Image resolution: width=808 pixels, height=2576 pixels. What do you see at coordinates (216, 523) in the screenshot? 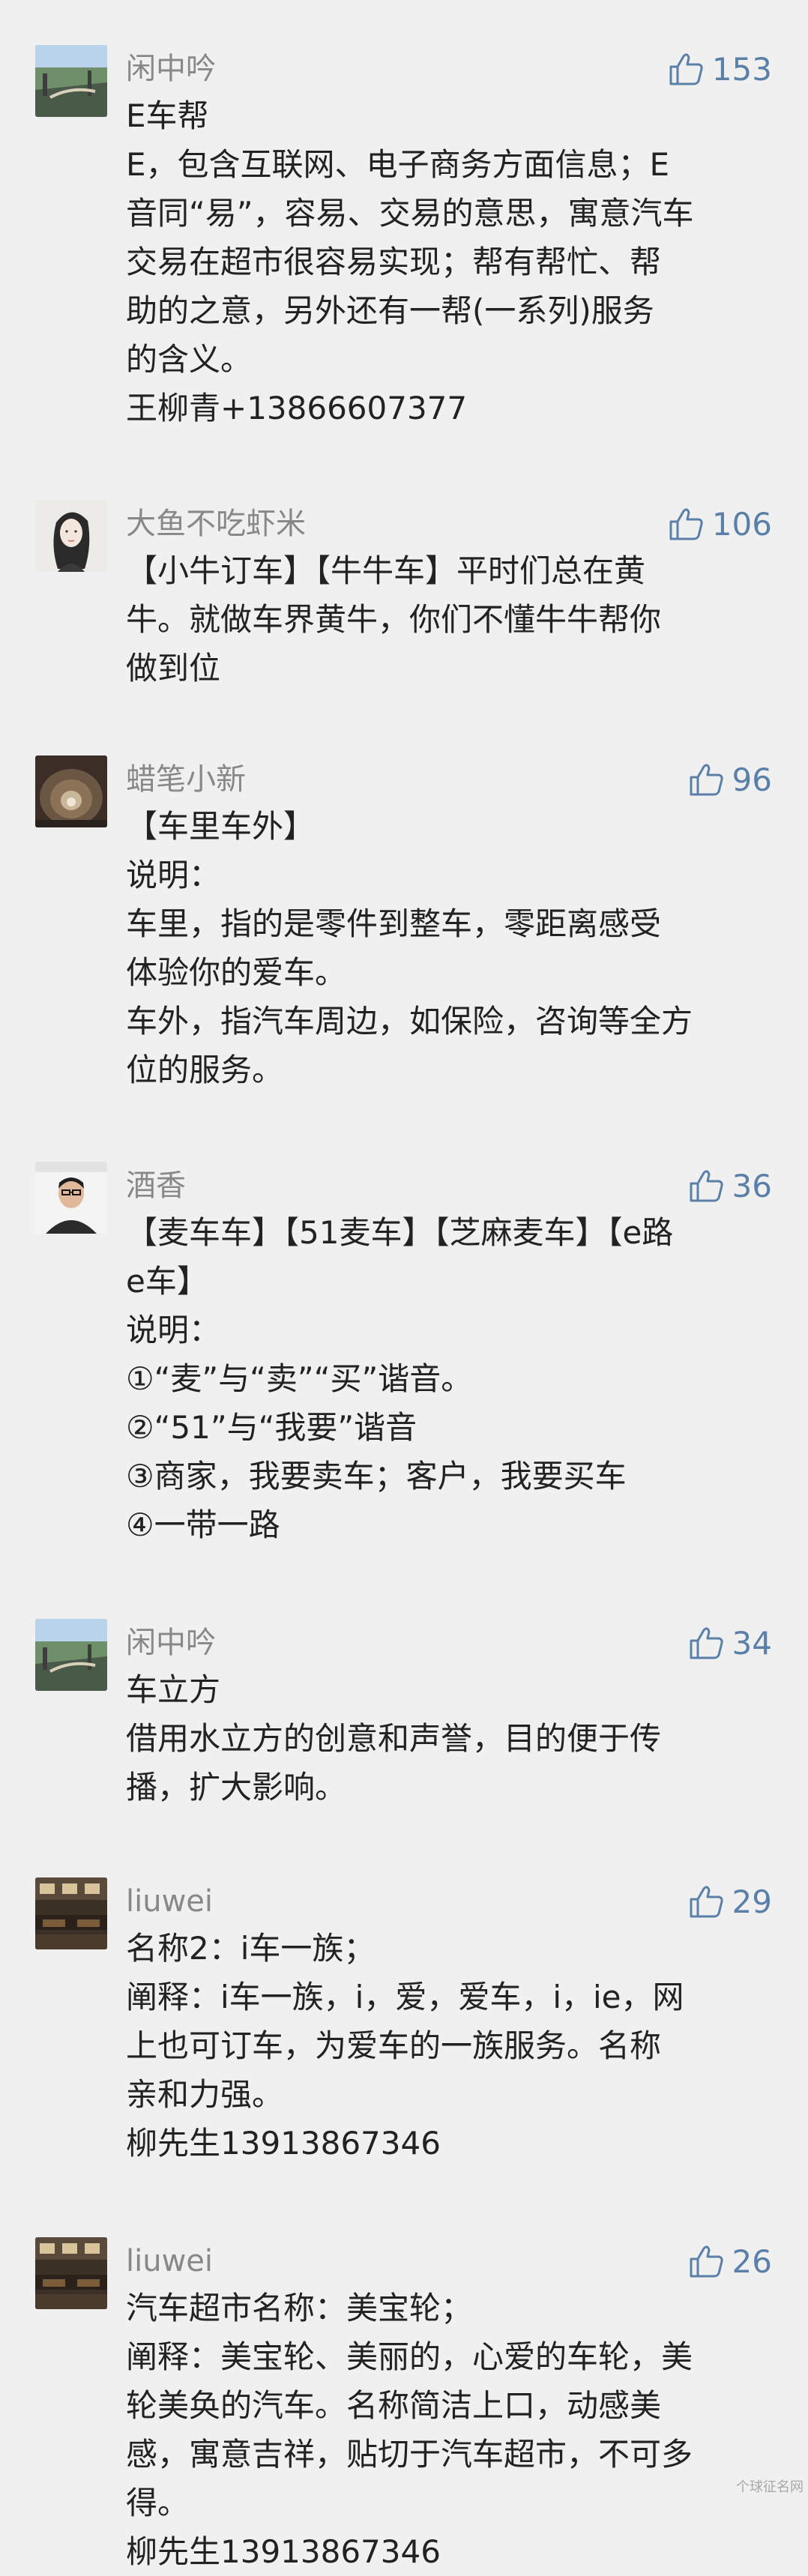
I see `username: 大鱼不吃虾米` at bounding box center [216, 523].